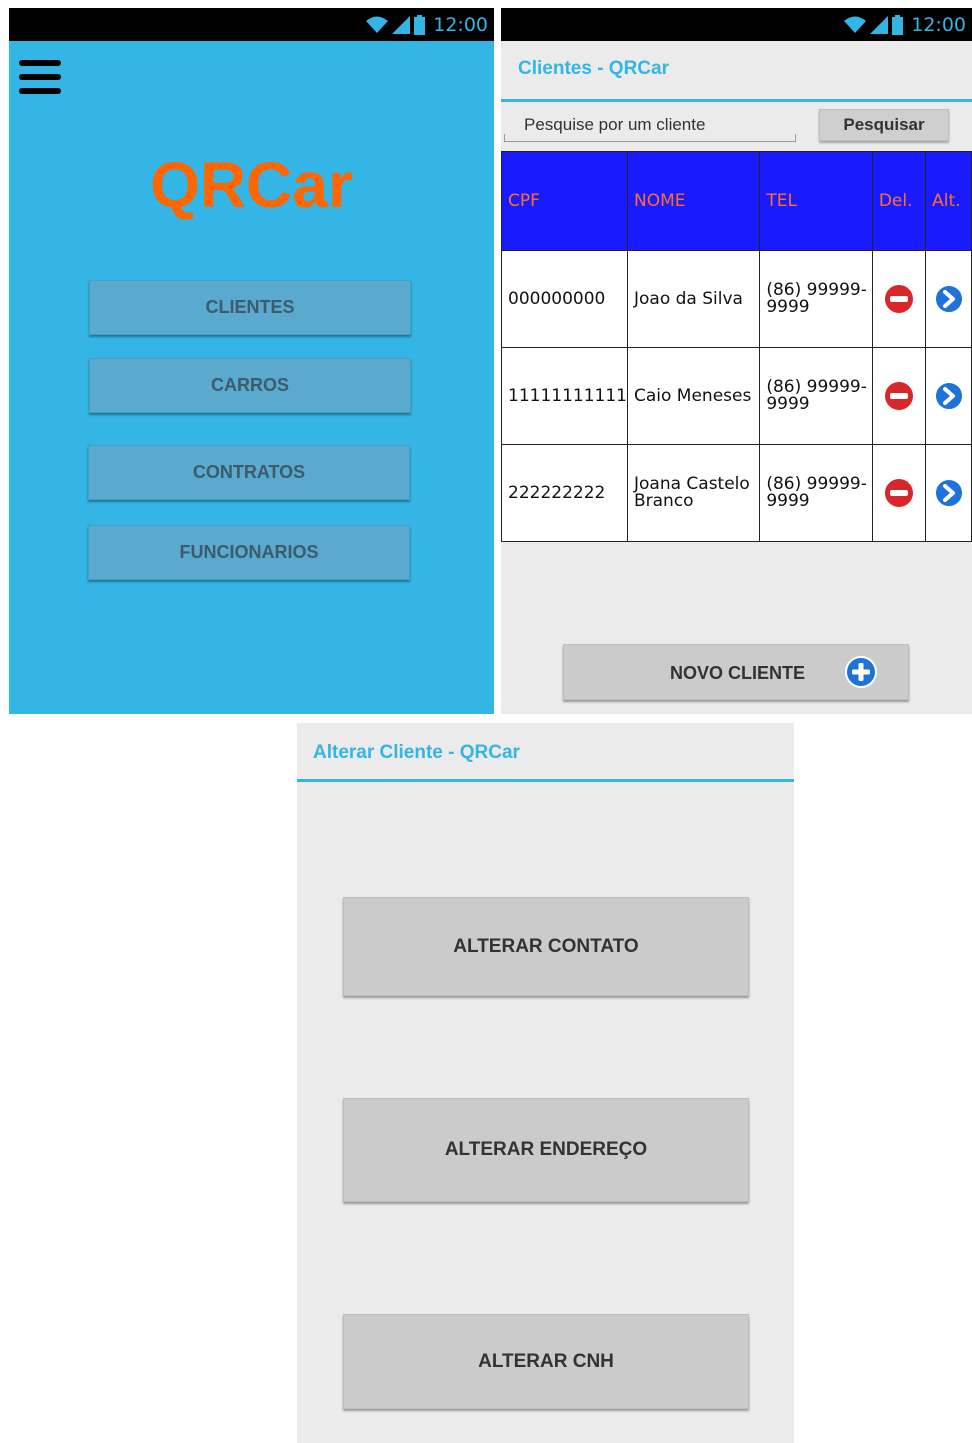 The width and height of the screenshot is (972, 1443). I want to click on plus-circle-icon, so click(861, 672).